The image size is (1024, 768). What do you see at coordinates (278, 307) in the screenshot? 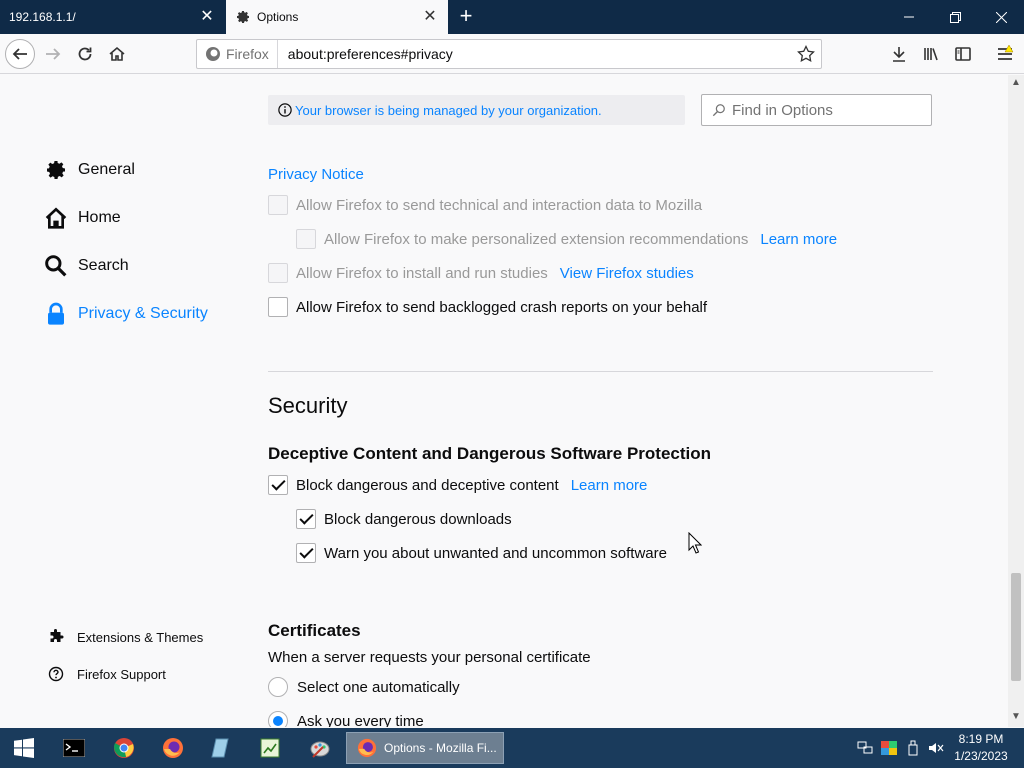
I see `crash-reports-checkbox` at bounding box center [278, 307].